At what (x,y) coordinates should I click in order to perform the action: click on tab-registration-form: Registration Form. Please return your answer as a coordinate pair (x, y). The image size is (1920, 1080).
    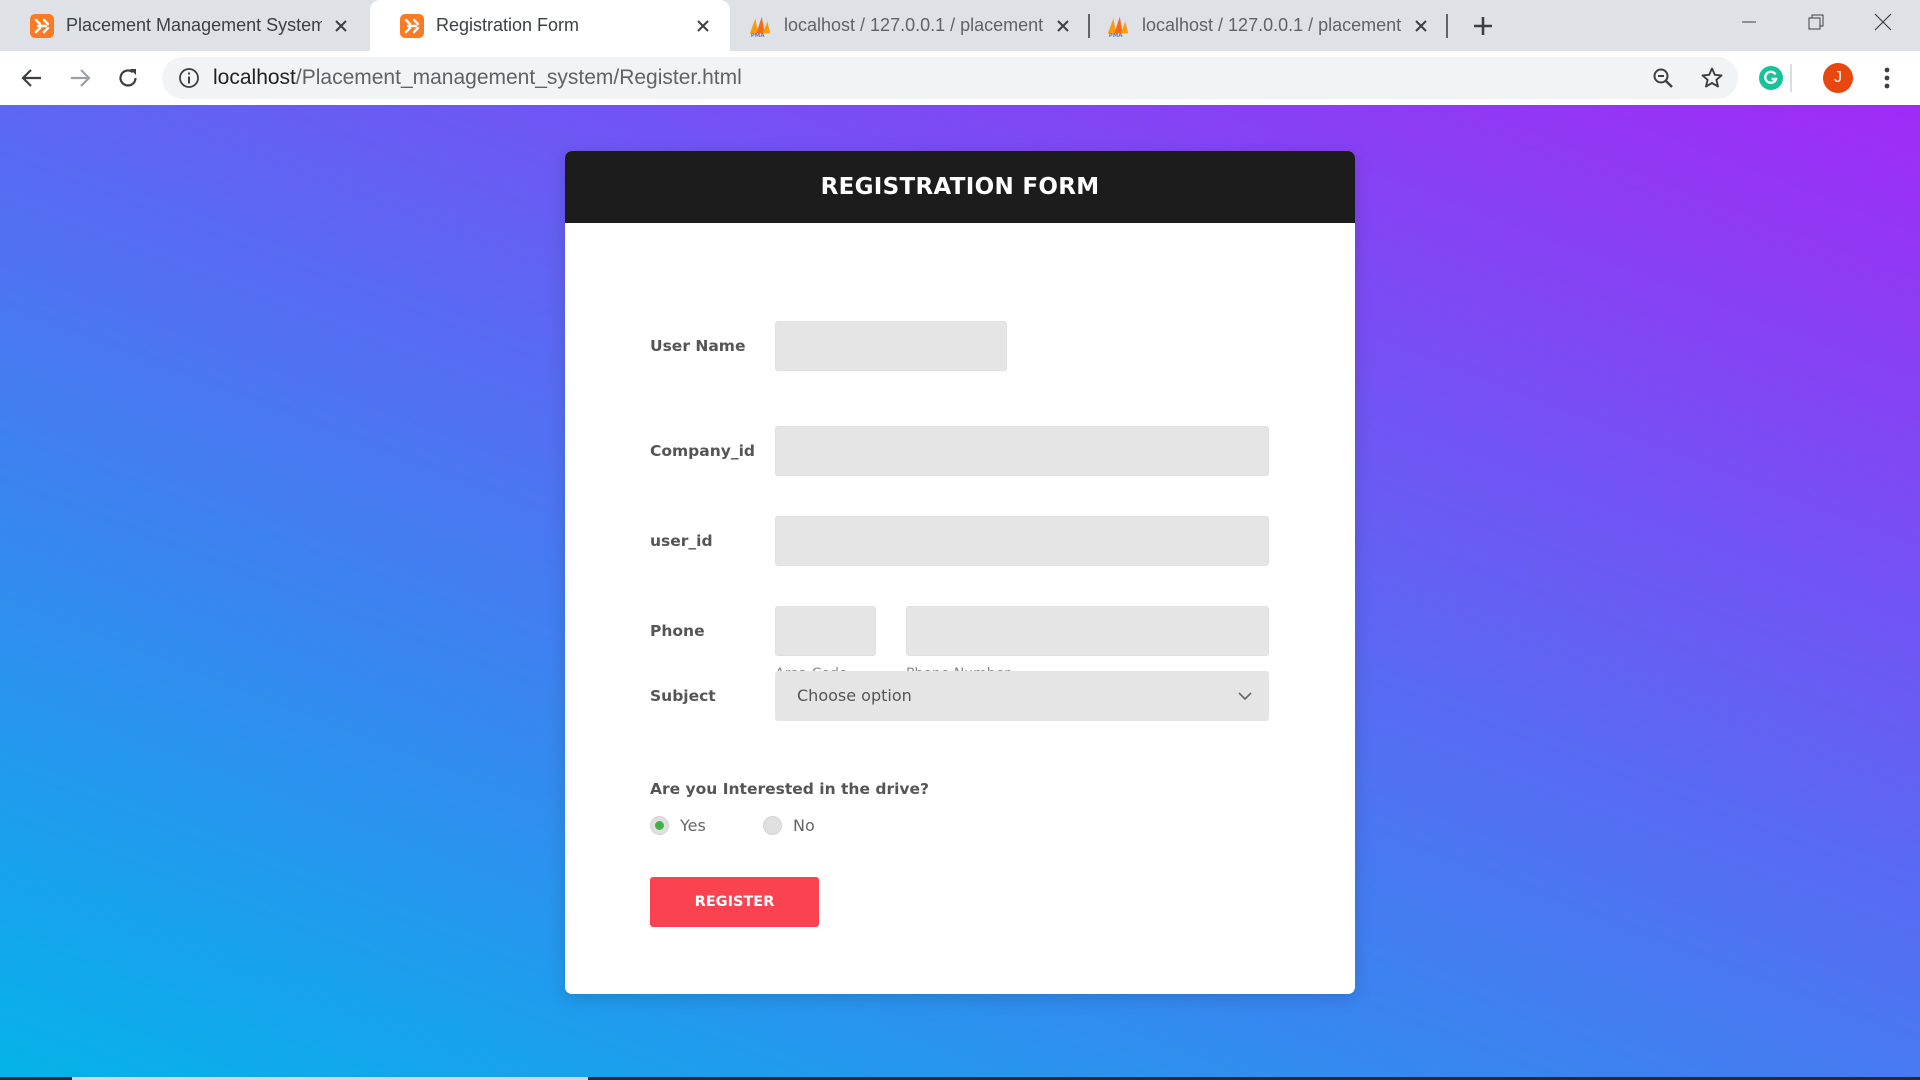
    Looking at the image, I should click on (550, 25).